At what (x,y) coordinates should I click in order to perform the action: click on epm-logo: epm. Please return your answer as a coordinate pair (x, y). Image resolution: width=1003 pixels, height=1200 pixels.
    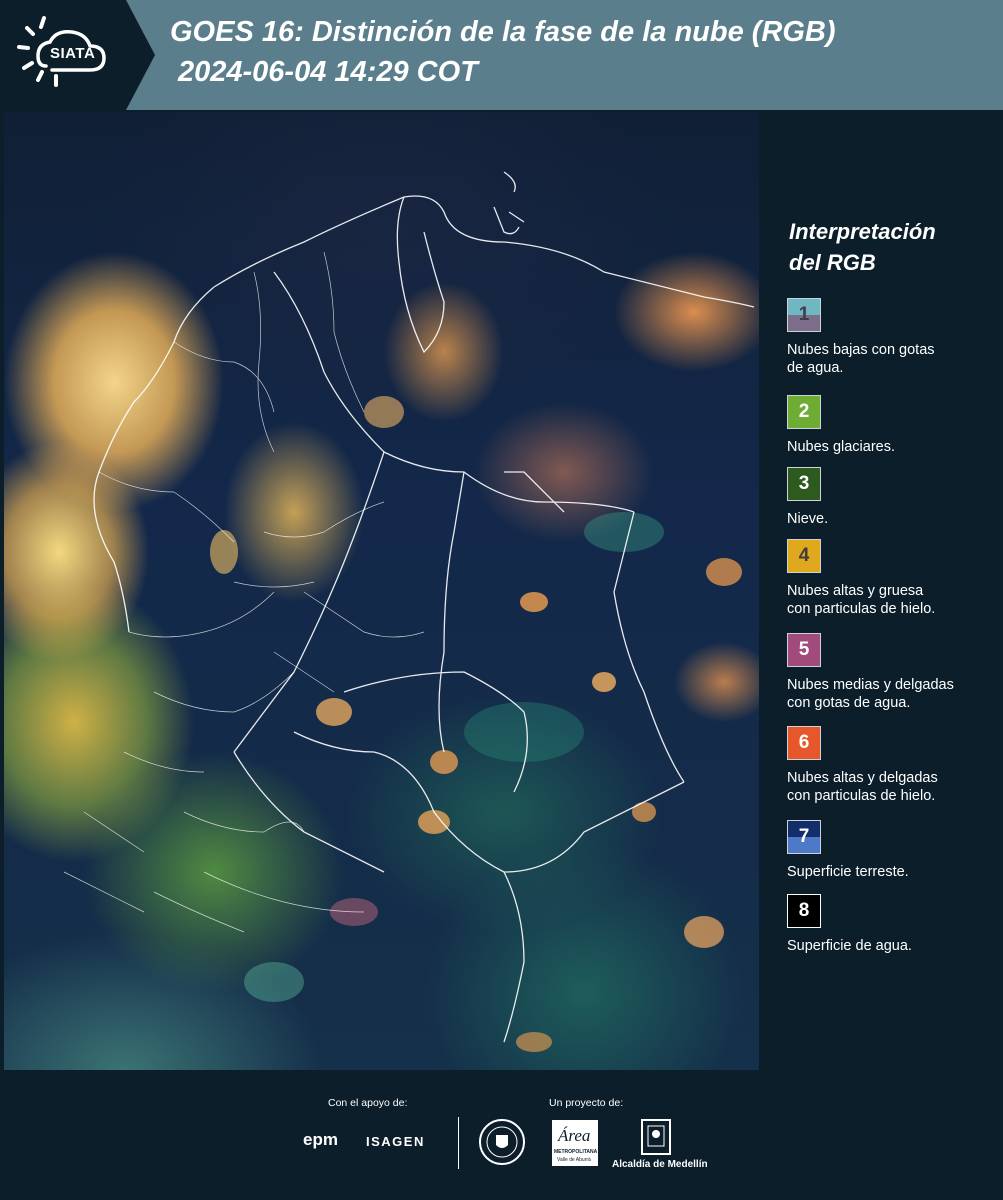
    Looking at the image, I should click on (320, 1139).